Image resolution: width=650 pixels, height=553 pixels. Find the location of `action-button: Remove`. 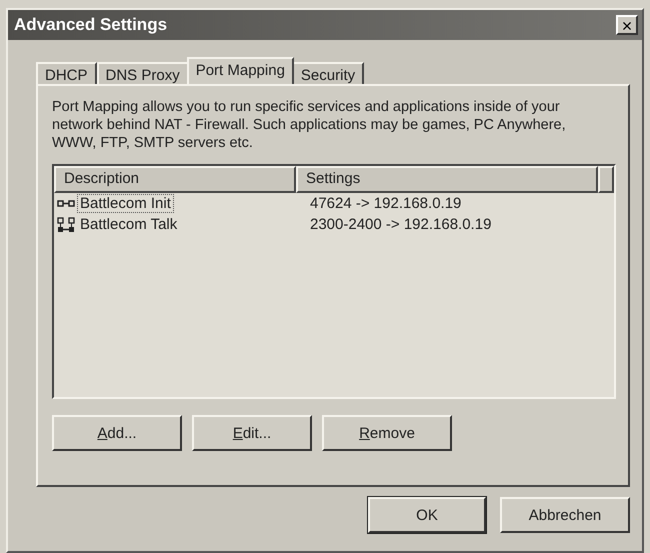

action-button: Remove is located at coordinates (387, 433).